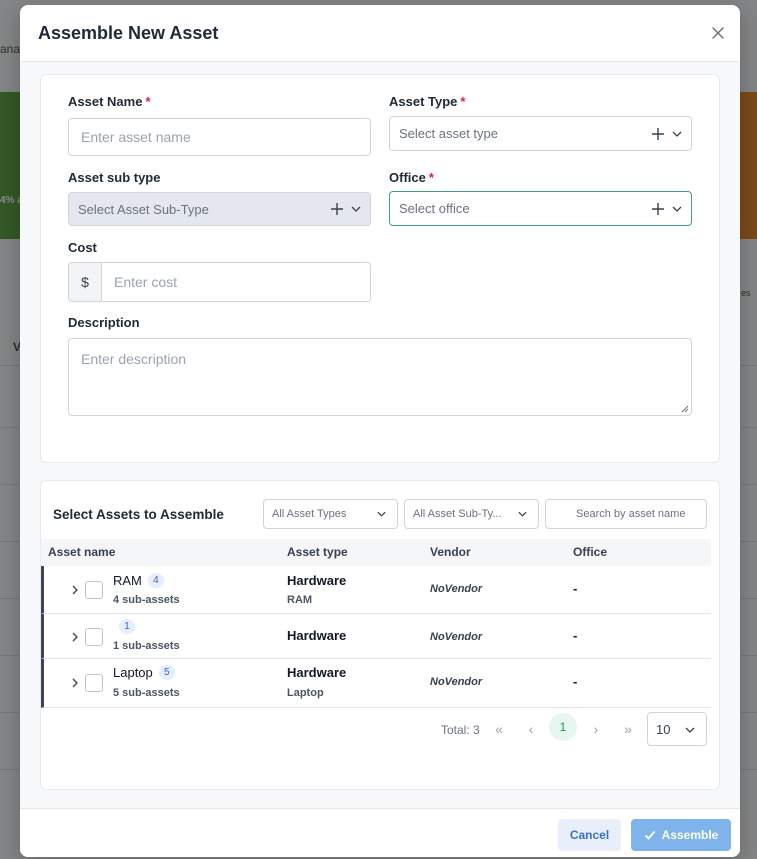 The width and height of the screenshot is (757, 859). What do you see at coordinates (155, 580) in the screenshot?
I see `sub-asset-count-badge: 4` at bounding box center [155, 580].